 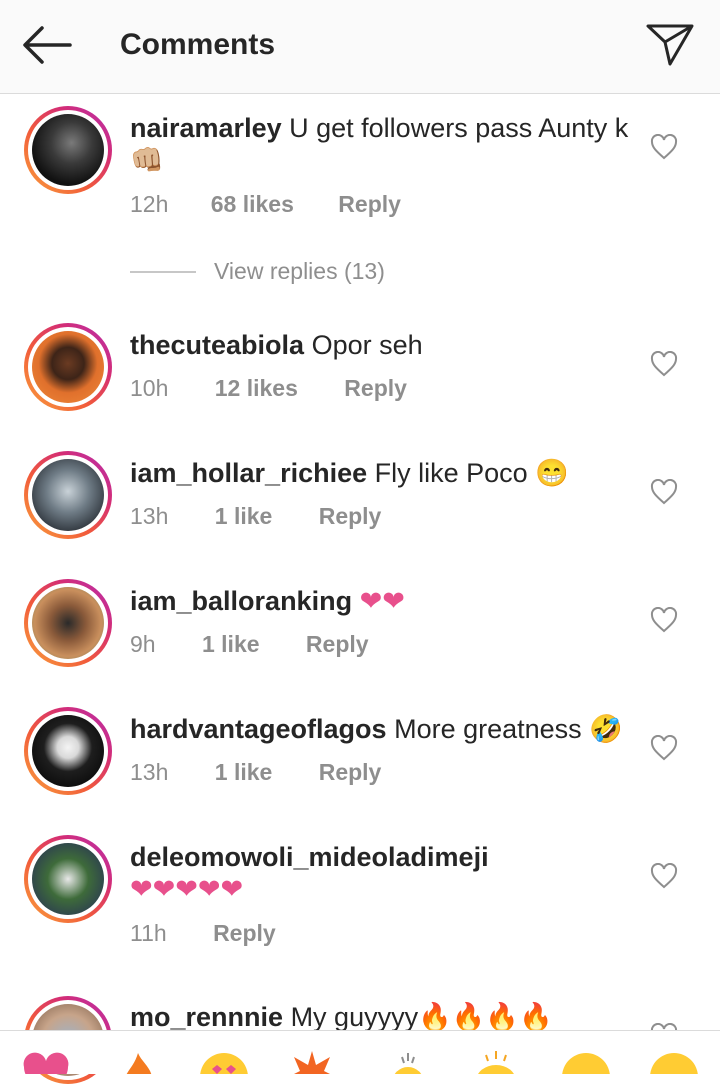 I want to click on top-bar: Comments, so click(x=360, y=47).